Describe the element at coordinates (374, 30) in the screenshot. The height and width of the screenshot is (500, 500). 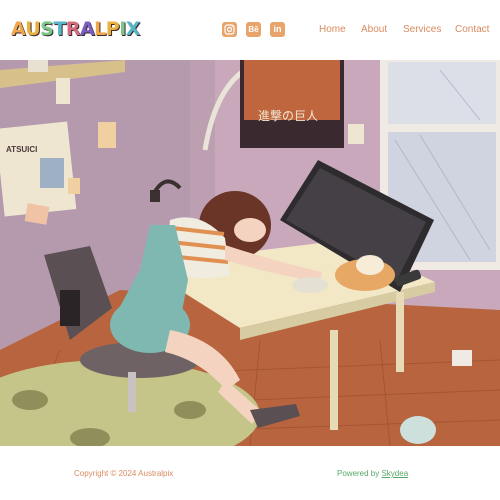
I see `nav-about: About` at that location.